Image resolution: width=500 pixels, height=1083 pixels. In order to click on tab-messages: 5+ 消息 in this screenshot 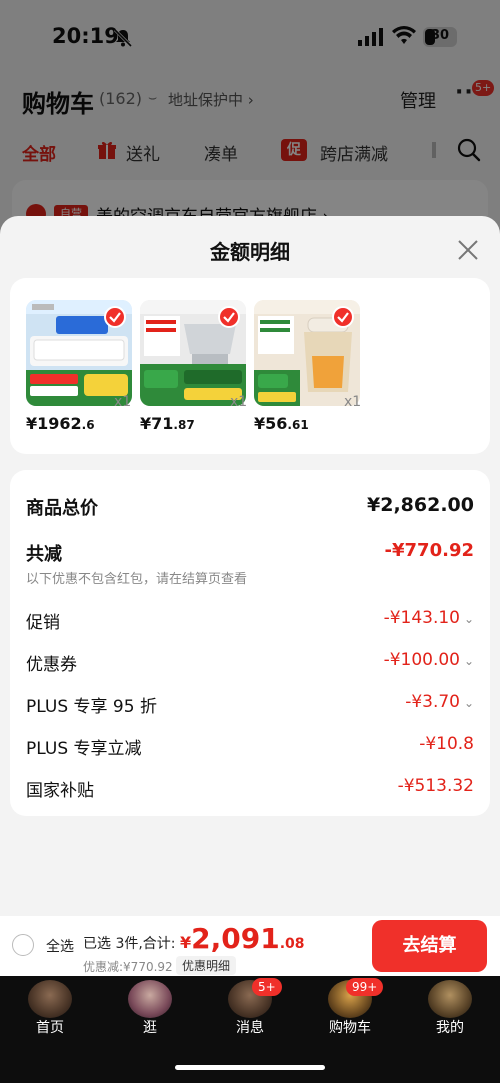, I will do `click(250, 1011)`.